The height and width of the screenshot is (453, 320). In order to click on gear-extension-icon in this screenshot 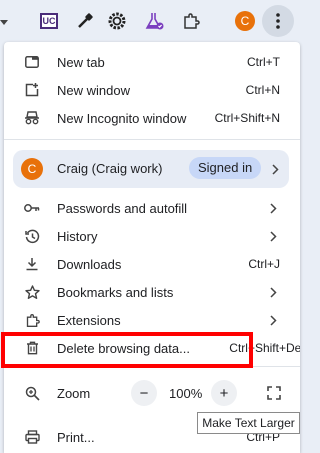, I will do `click(117, 21)`.